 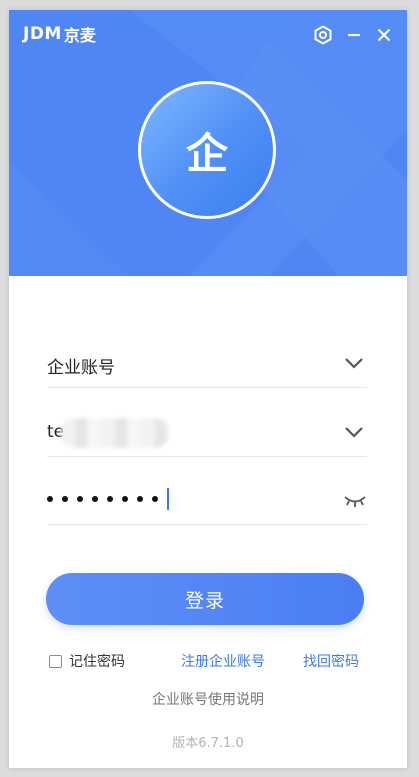 I want to click on settings-hexagon-icon, so click(x=323, y=35).